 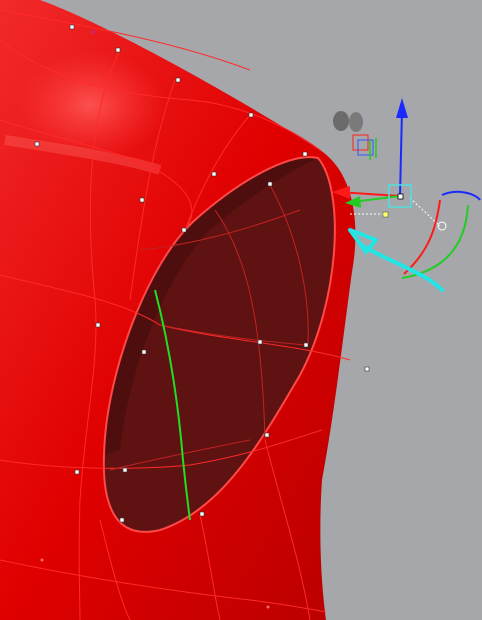 What do you see at coordinates (355, 135) in the screenshot?
I see `scale-handles-icon` at bounding box center [355, 135].